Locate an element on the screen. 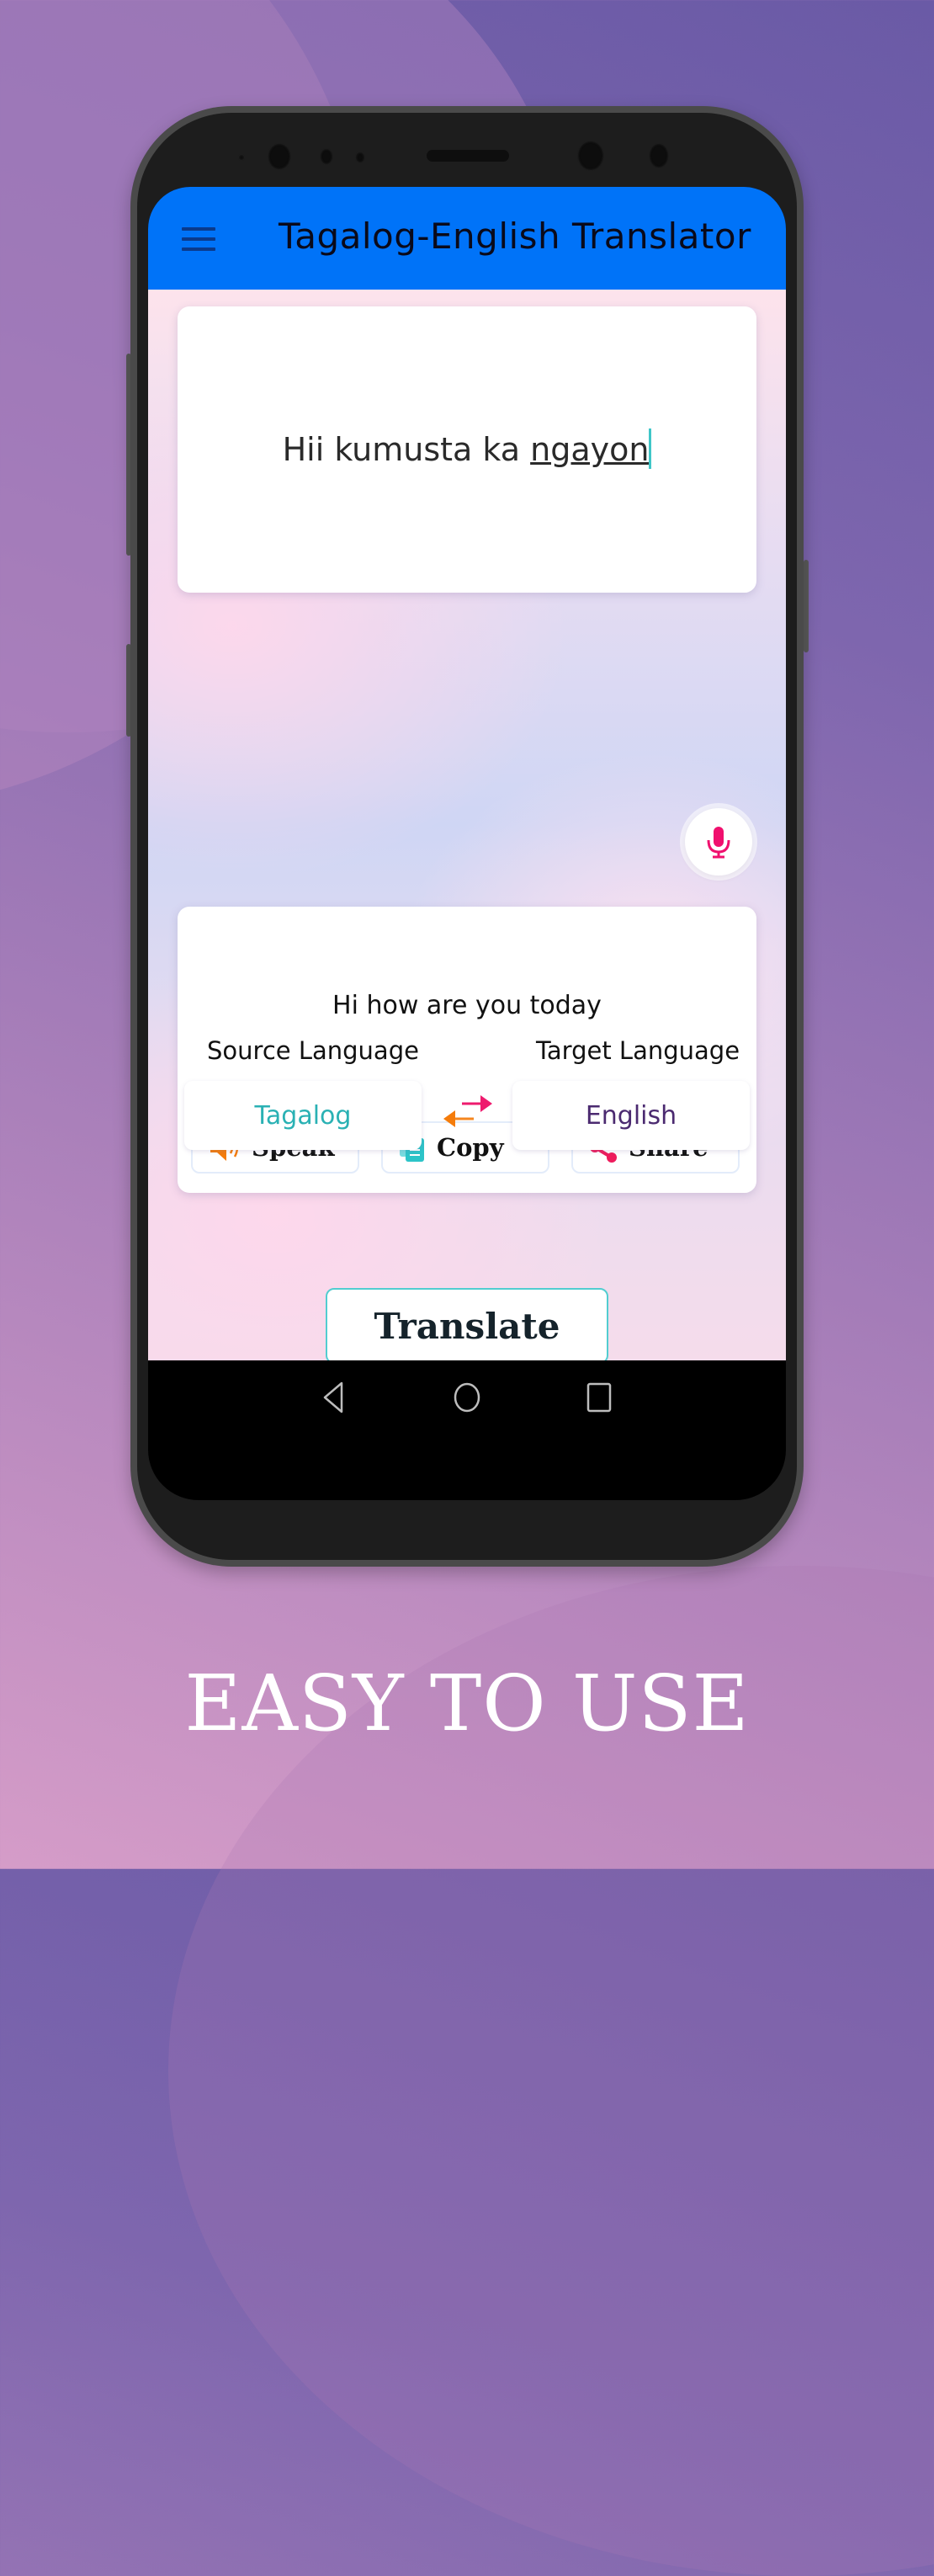 The height and width of the screenshot is (2576, 934). translated-text: Hi how are you today is located at coordinates (467, 1005).